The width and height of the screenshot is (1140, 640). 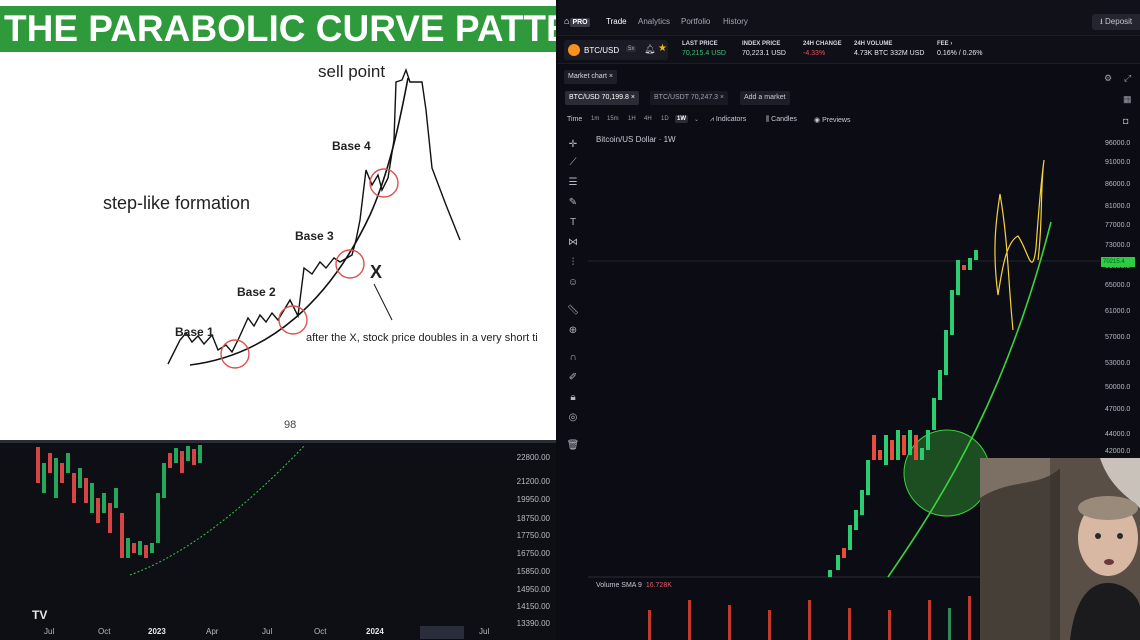 What do you see at coordinates (533, 606) in the screenshot?
I see `mini-price-label: 14150.00` at bounding box center [533, 606].